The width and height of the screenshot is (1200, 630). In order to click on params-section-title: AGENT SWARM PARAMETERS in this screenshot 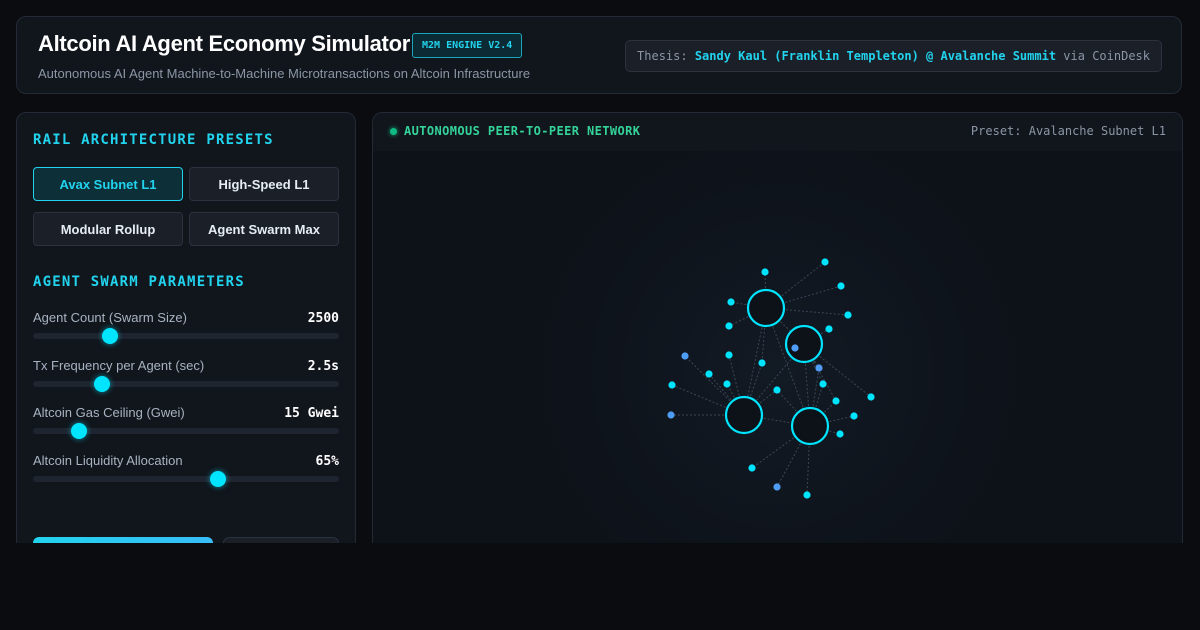, I will do `click(139, 282)`.